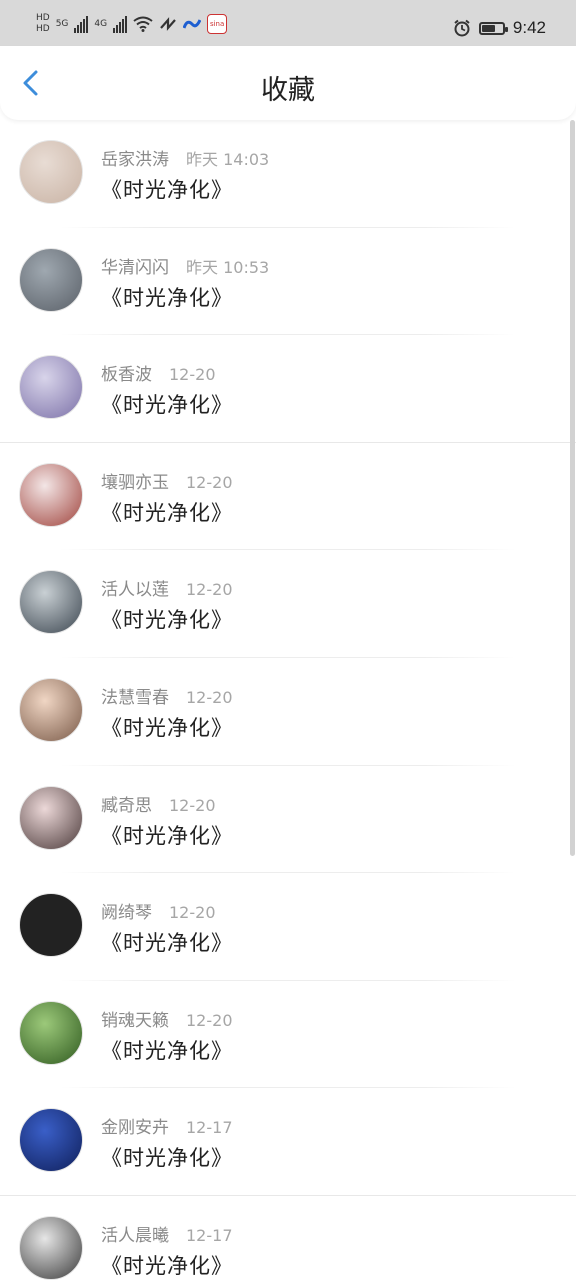 Image resolution: width=576 pixels, height=1280 pixels. I want to click on status-left: HD HD 5G 4G sina, so click(132, 24).